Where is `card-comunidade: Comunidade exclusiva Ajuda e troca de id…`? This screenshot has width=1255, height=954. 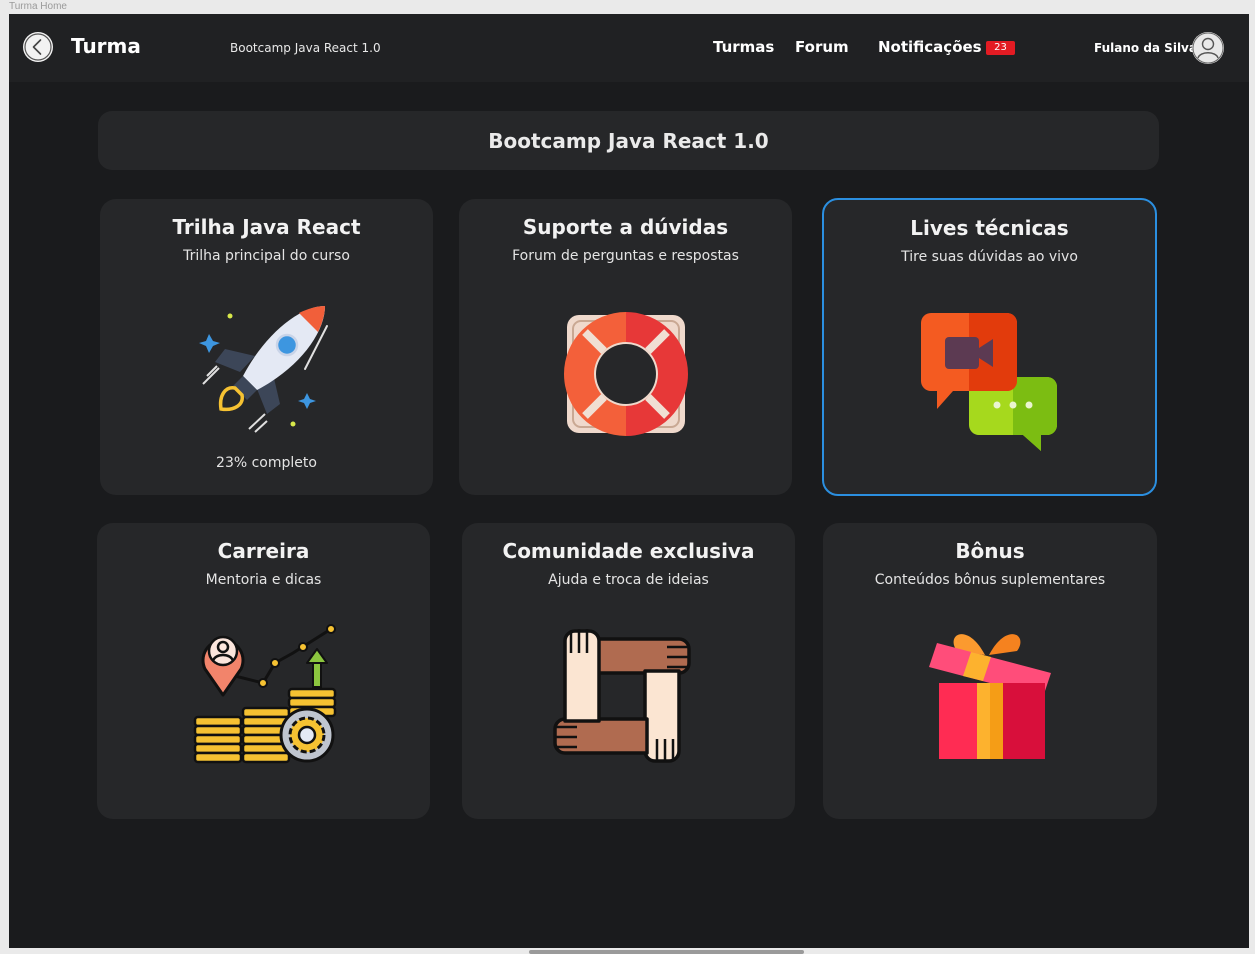 card-comunidade: Comunidade exclusiva Ajuda e troca de id… is located at coordinates (628, 671).